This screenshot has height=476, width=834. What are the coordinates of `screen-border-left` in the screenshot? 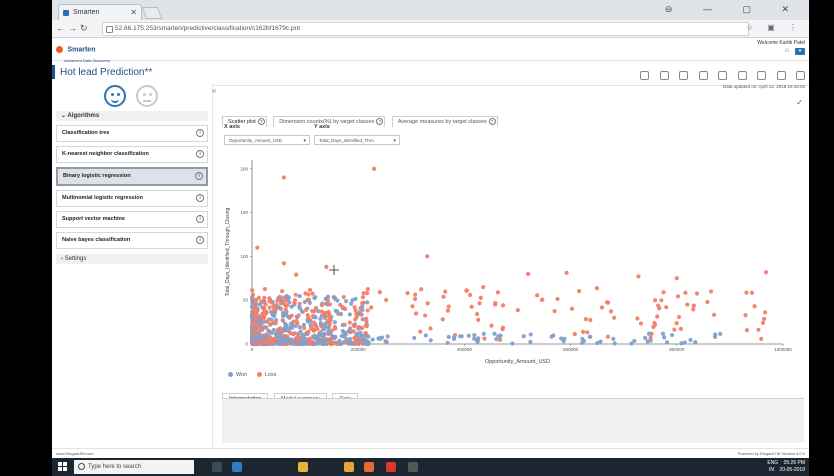 It's located at (26, 238).